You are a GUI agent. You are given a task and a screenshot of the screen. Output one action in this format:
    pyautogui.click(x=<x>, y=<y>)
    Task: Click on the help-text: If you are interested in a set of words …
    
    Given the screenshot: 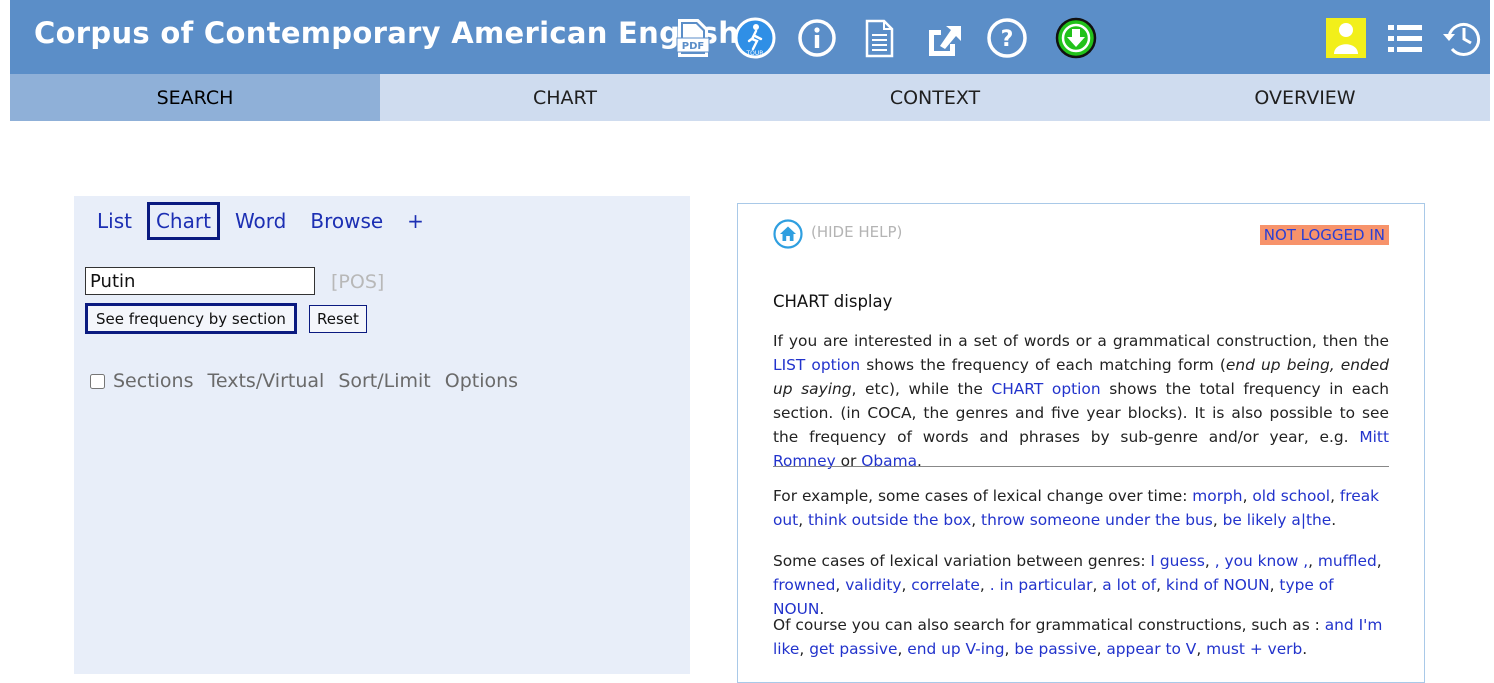 What is the action you would take?
    pyautogui.click(x=1081, y=341)
    